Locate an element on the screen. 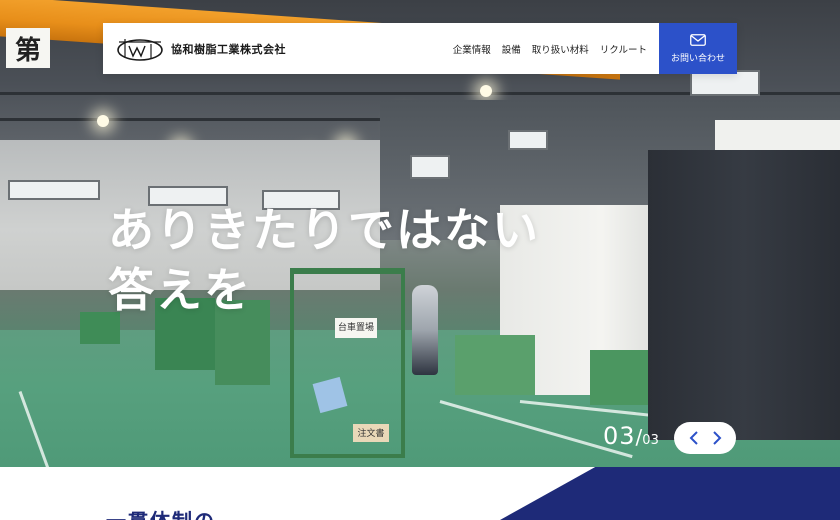 This screenshot has height=520, width=840. company-name: 協和樹脂工業株式会社 is located at coordinates (228, 49).